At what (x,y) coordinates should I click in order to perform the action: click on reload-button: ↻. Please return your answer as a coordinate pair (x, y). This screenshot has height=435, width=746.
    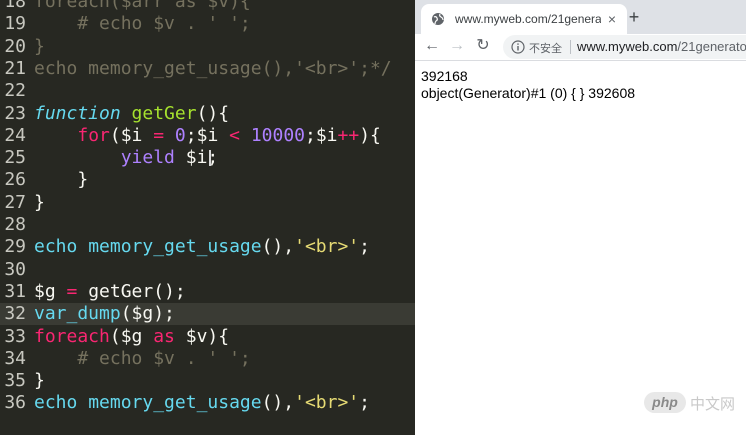
    Looking at the image, I should click on (483, 46).